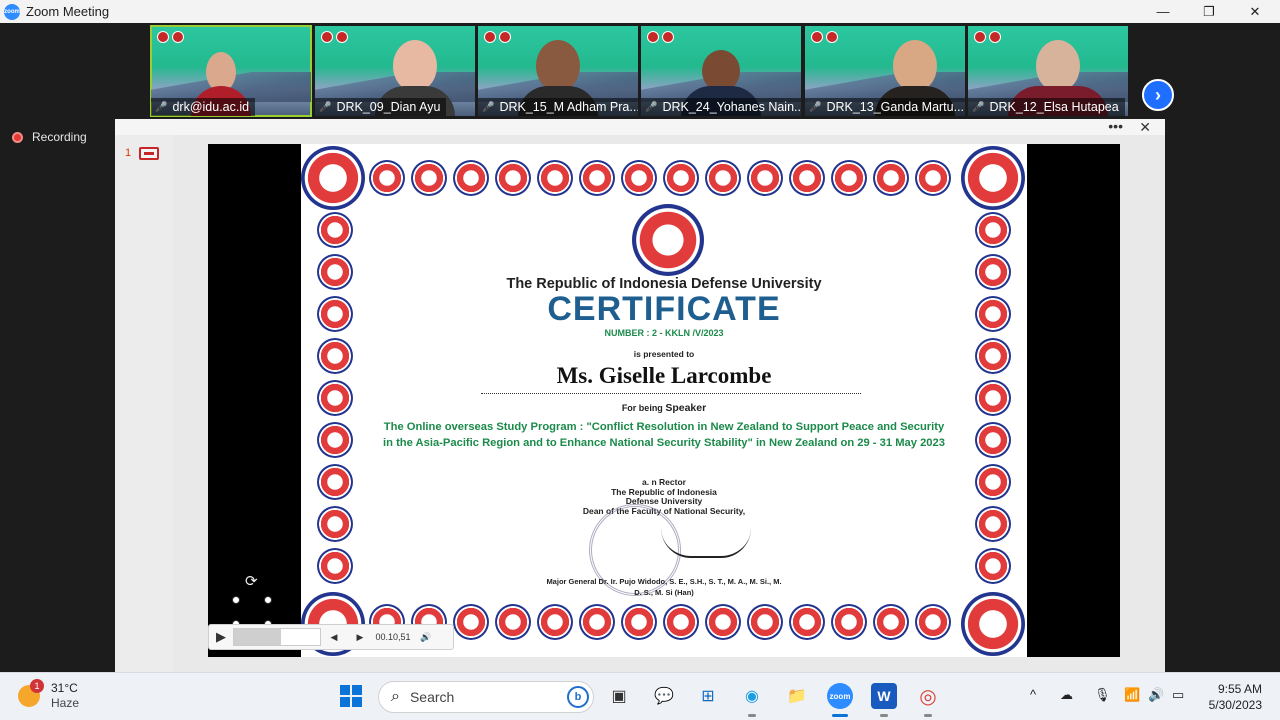  I want to click on recording-label: Recording, so click(59, 137).